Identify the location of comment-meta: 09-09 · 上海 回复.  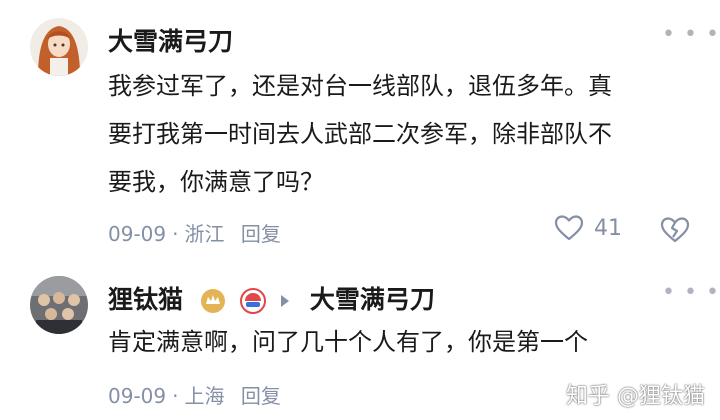
(194, 394).